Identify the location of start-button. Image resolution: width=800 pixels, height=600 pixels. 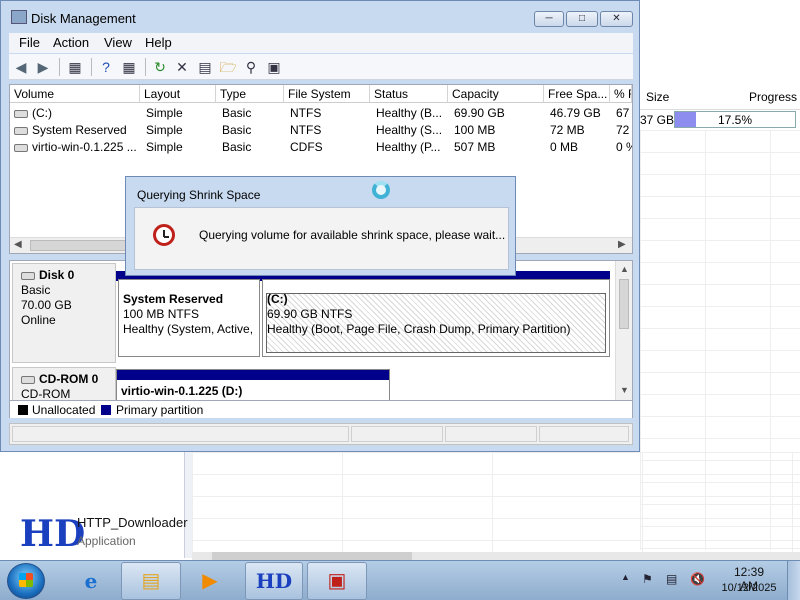
(26, 581).